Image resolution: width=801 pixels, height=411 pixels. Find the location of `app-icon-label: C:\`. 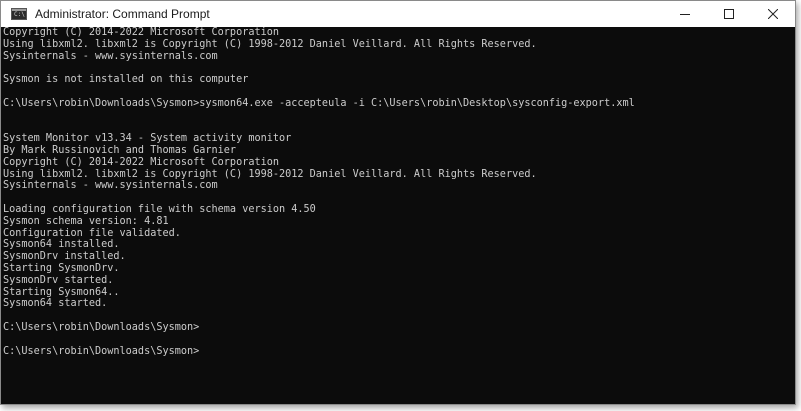

app-icon-label: C:\ is located at coordinates (19, 14).